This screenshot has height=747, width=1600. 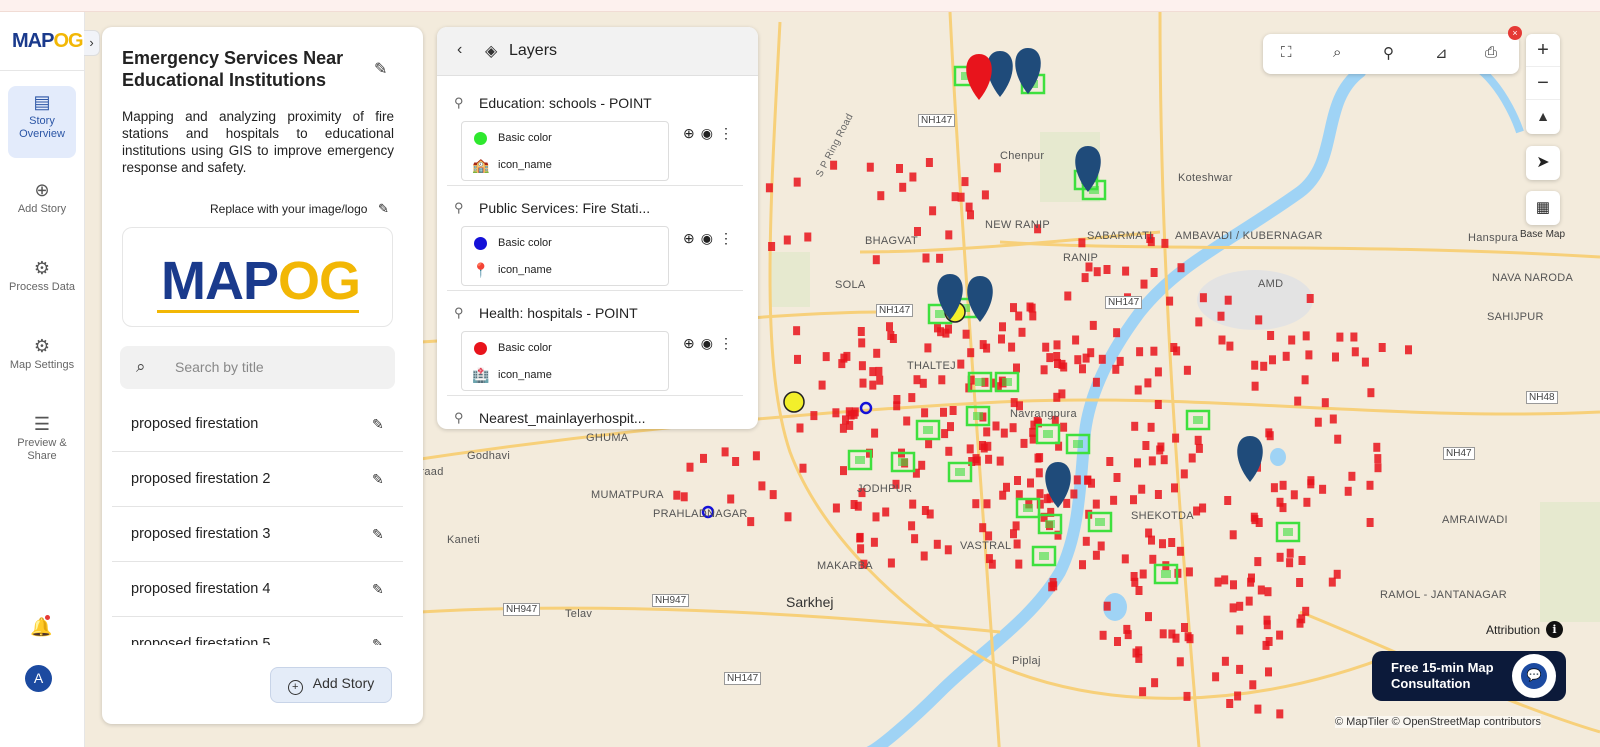 I want to click on map-label: MUMATPURA, so click(x=627, y=495).